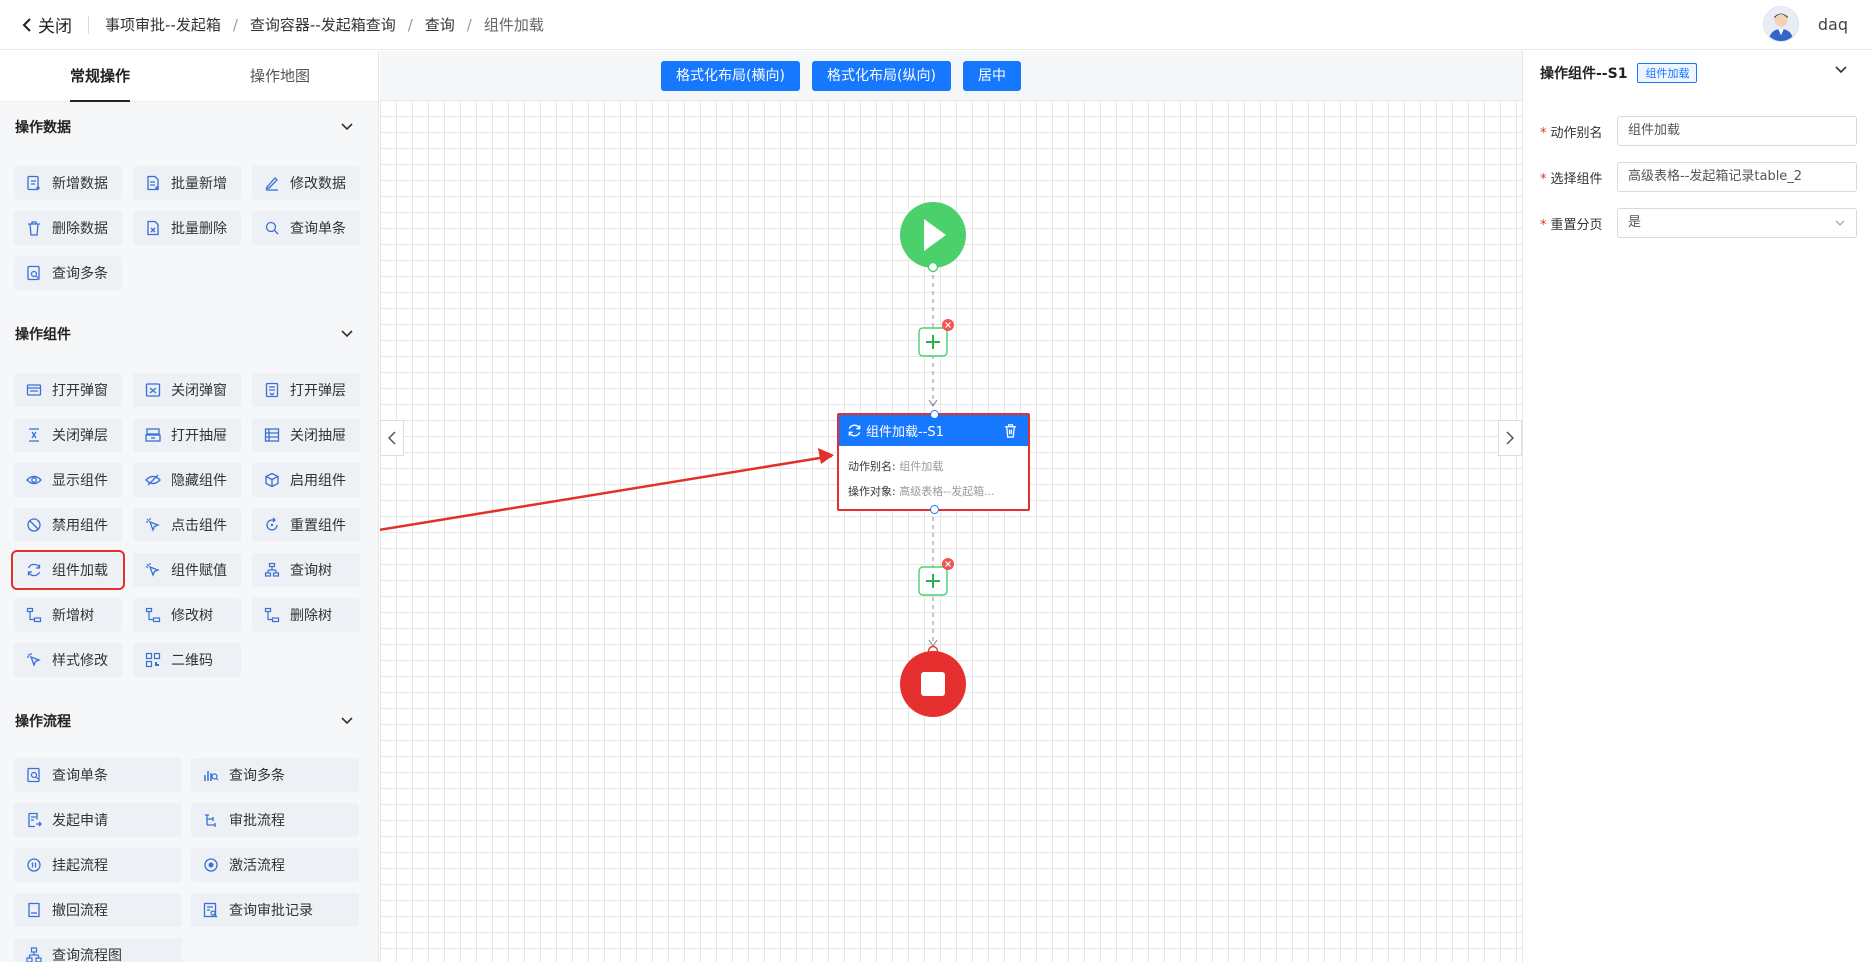 This screenshot has width=1872, height=962. What do you see at coordinates (187, 480) in the screenshot?
I see `op-item-hide-component: 隐藏组件` at bounding box center [187, 480].